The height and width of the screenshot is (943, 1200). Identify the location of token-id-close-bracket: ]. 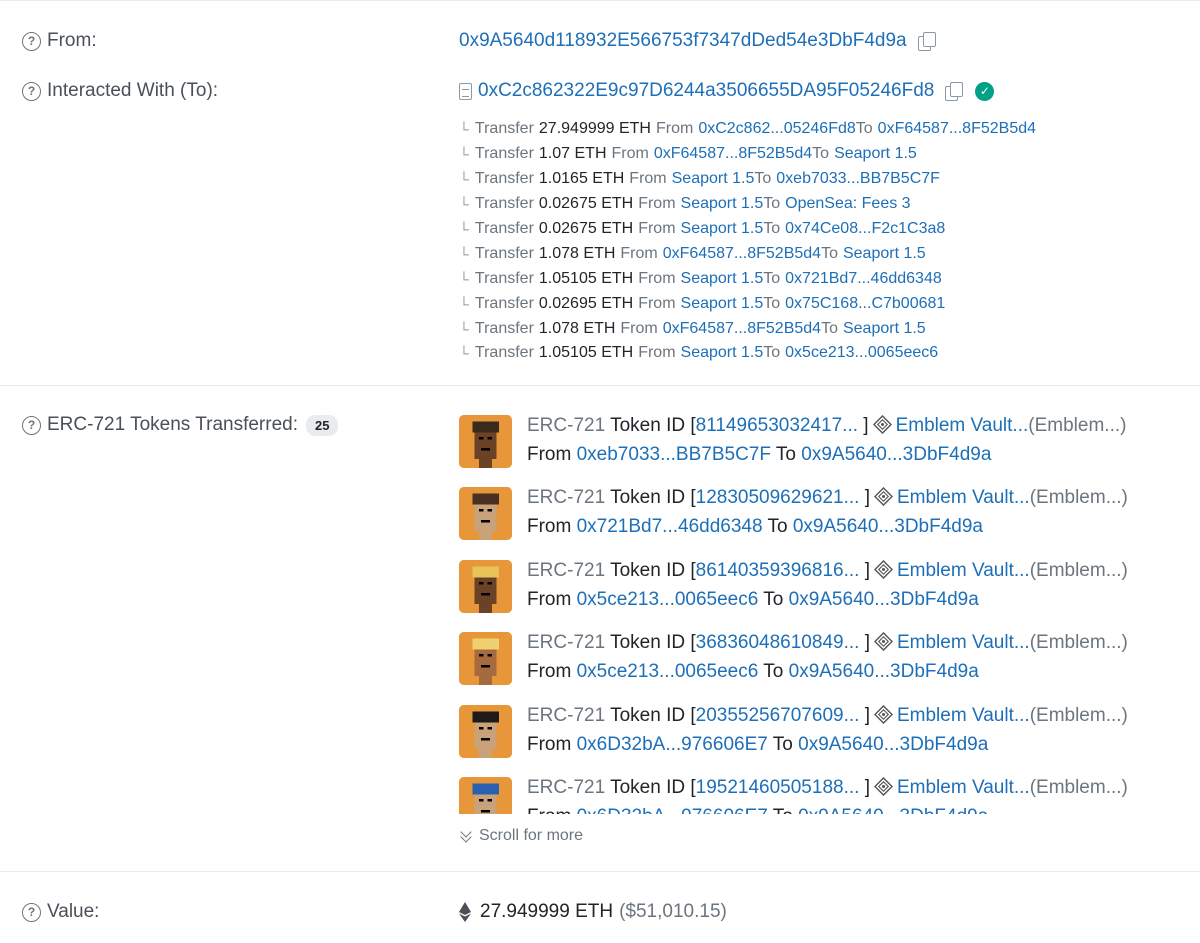
(867, 570).